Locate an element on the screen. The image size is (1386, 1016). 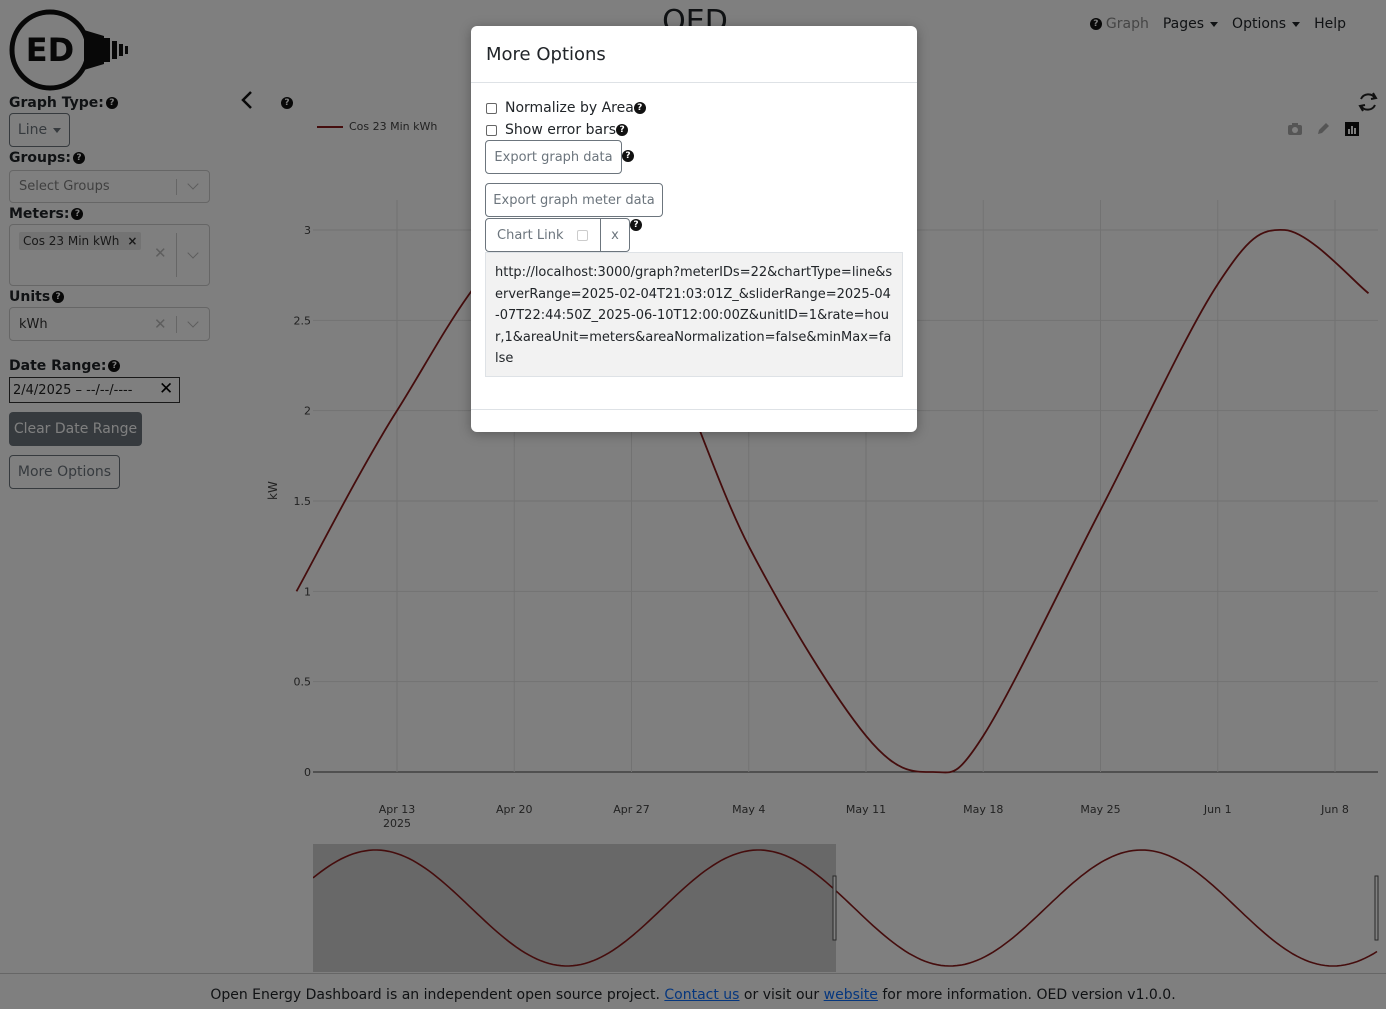
modal-footer-divider is located at coordinates (694, 409).